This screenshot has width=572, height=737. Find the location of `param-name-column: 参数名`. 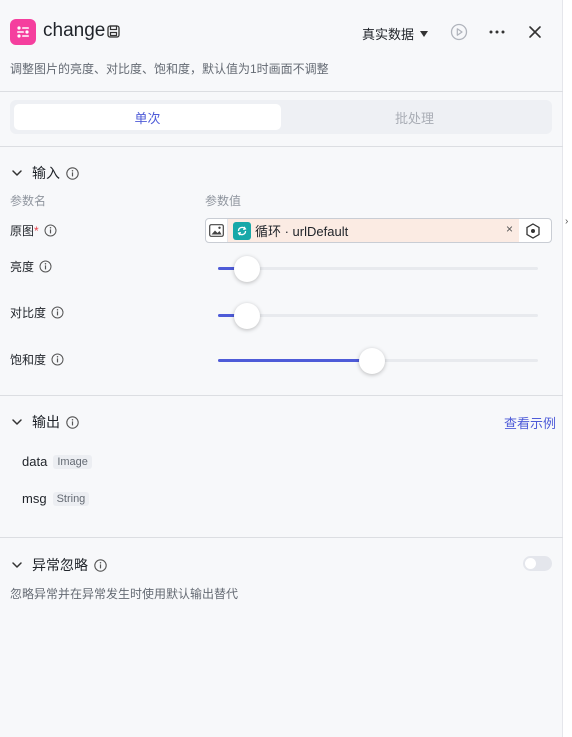

param-name-column: 参数名 is located at coordinates (28, 201).